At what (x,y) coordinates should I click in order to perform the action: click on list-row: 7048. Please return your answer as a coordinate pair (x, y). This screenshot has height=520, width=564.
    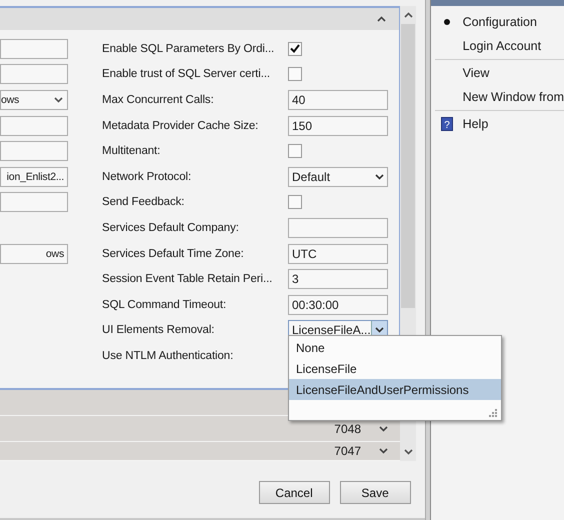
    Looking at the image, I should click on (200, 429).